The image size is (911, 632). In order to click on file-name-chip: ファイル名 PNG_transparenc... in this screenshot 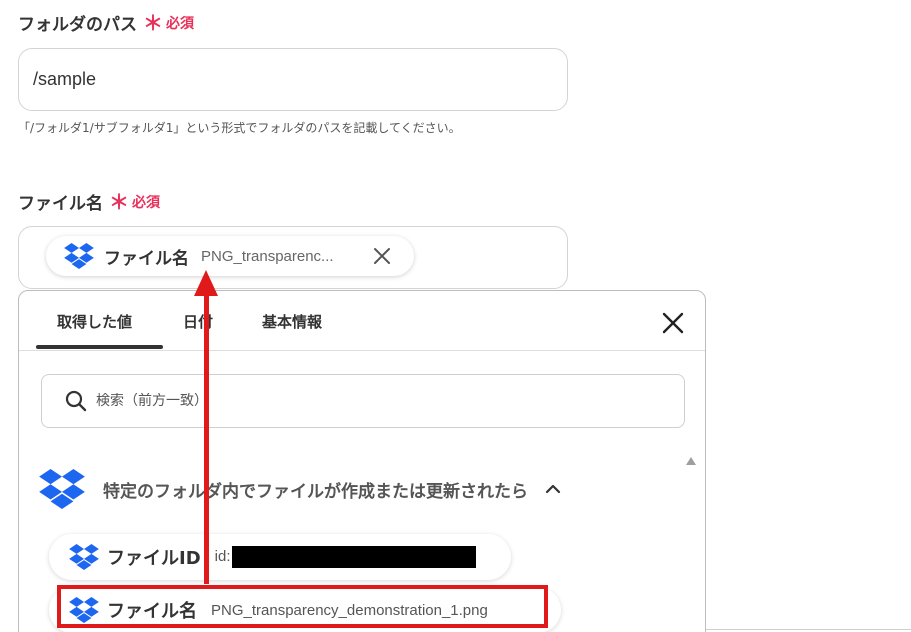, I will do `click(230, 256)`.